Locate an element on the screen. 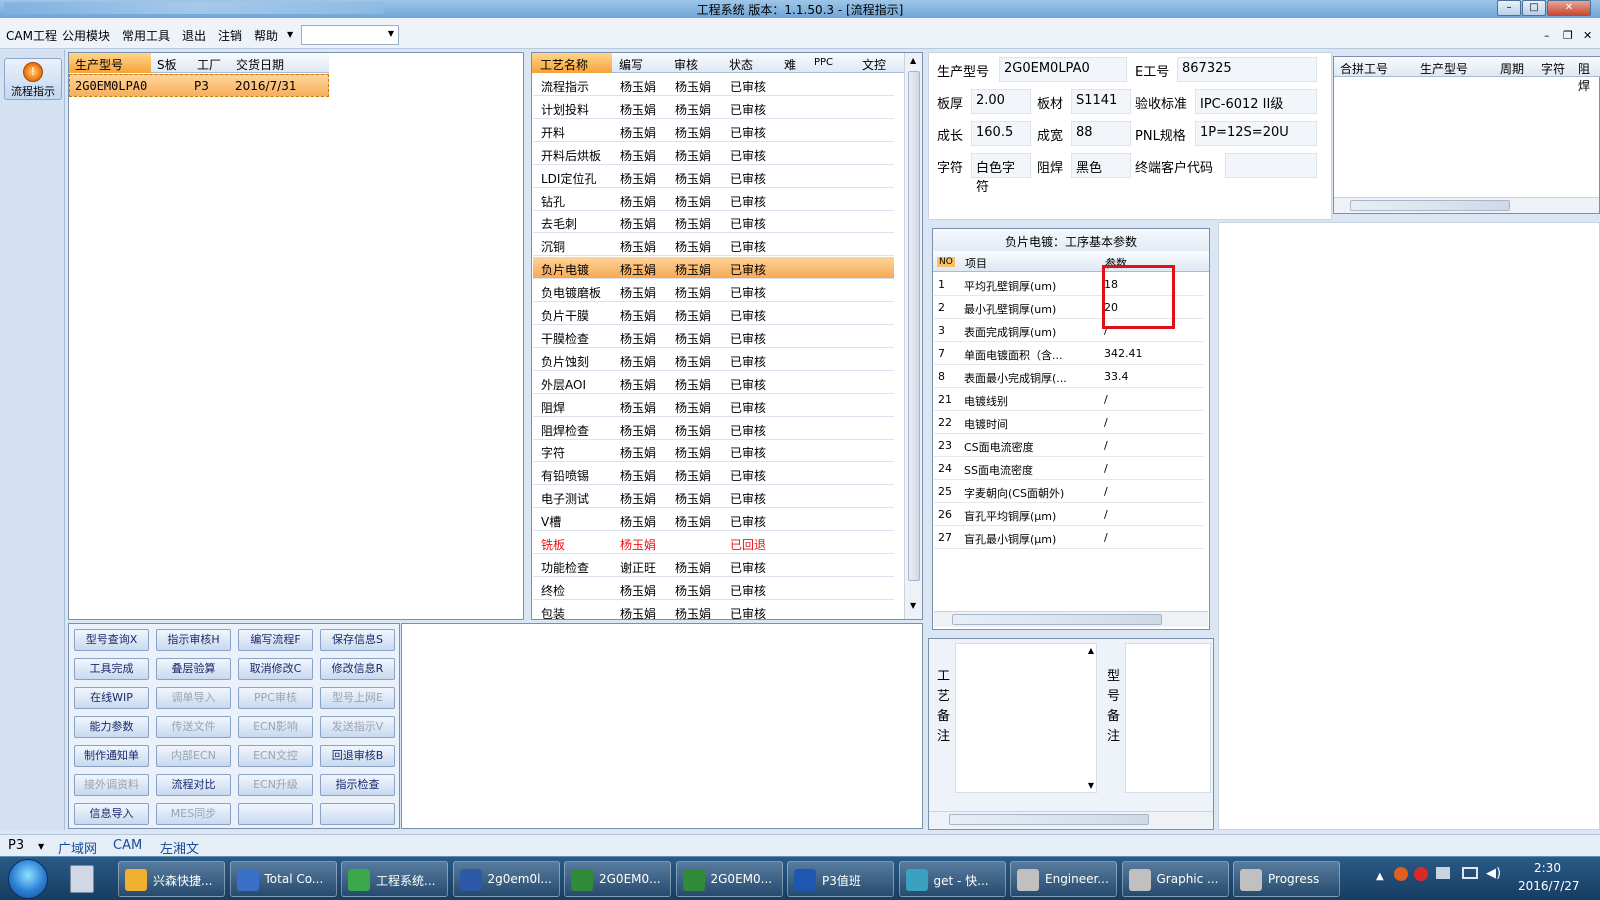 This screenshot has width=1600, height=900. mat-field: S1141 is located at coordinates (1101, 101).